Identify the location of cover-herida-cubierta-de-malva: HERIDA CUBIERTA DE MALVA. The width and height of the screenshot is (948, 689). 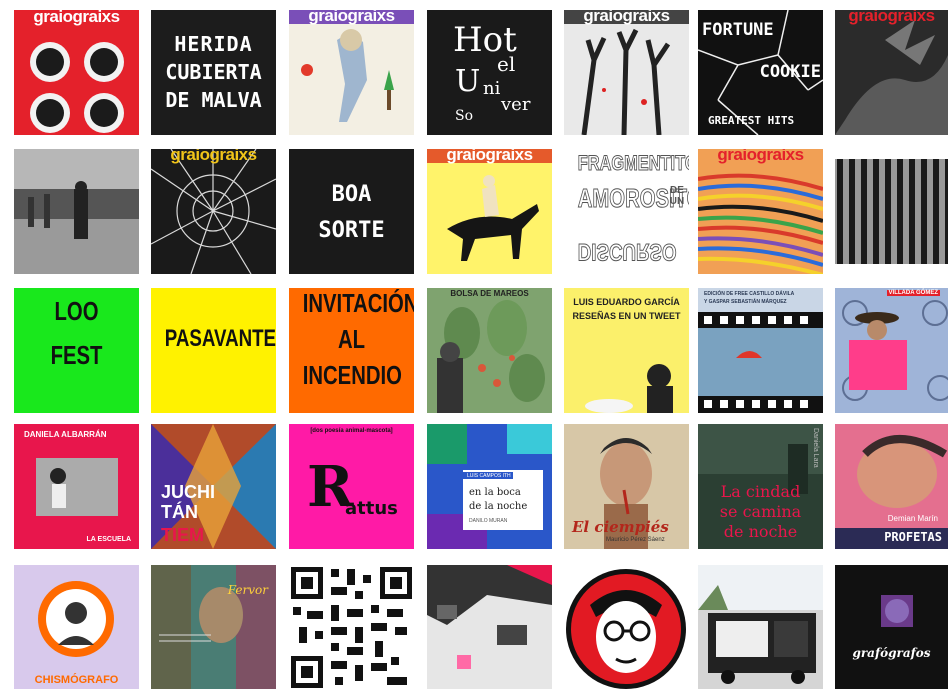
(213, 72).